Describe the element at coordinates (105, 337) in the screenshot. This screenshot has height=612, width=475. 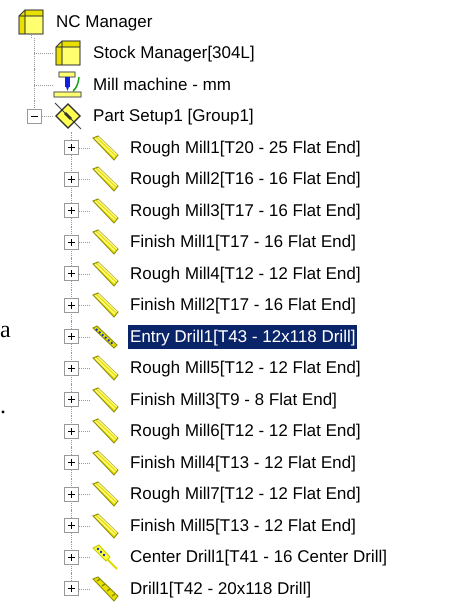
I see `drill-icon` at that location.